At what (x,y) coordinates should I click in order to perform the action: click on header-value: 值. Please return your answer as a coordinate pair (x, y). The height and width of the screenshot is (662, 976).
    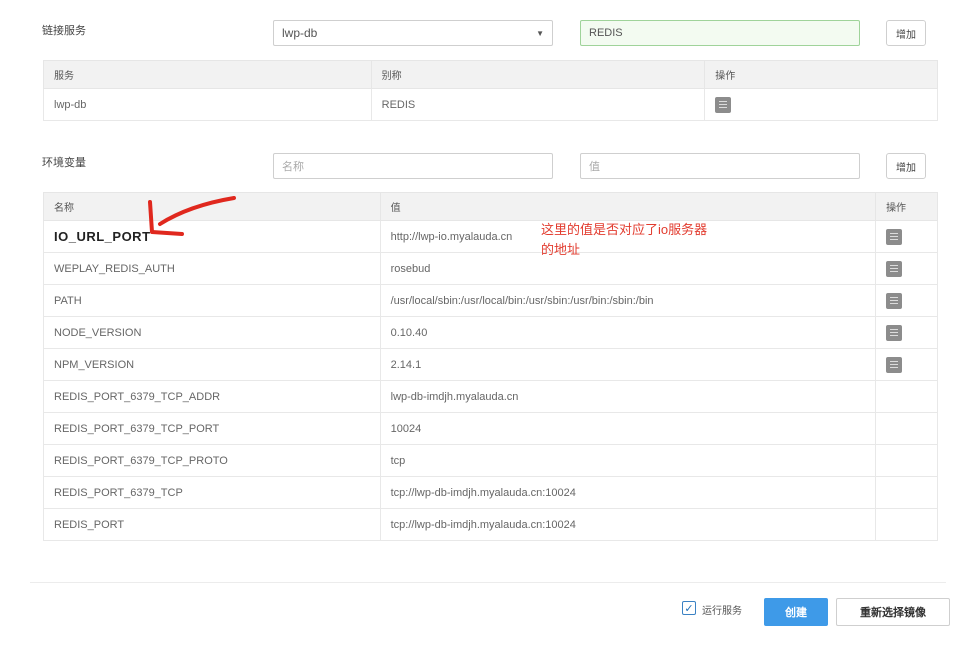
    Looking at the image, I should click on (628, 206).